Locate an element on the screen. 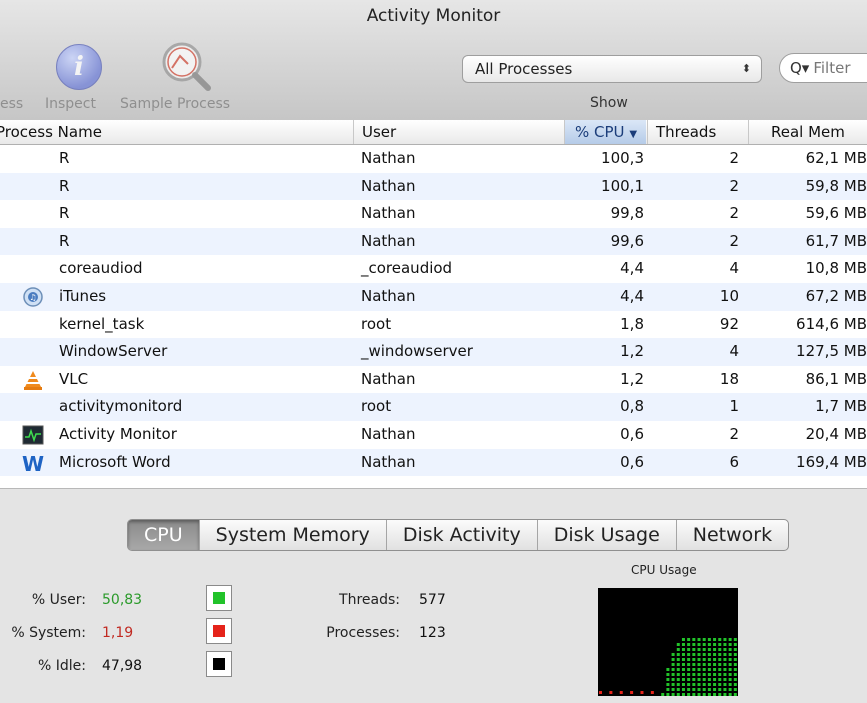 The width and height of the screenshot is (867, 703). show-label: Show is located at coordinates (609, 103).